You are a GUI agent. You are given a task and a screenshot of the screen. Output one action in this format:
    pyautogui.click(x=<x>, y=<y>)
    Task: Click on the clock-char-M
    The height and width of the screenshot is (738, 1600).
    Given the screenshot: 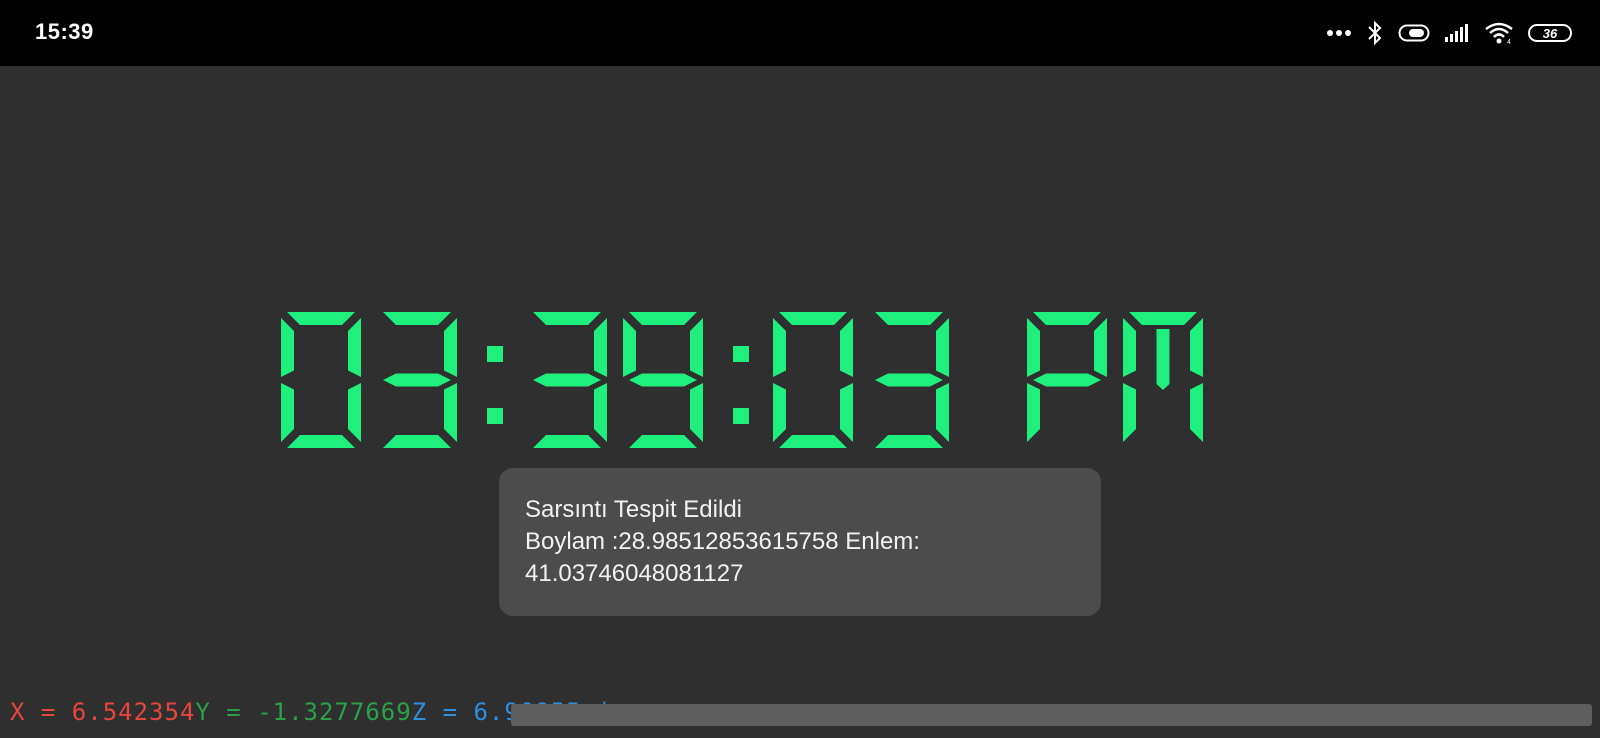 What is the action you would take?
    pyautogui.click(x=1163, y=377)
    